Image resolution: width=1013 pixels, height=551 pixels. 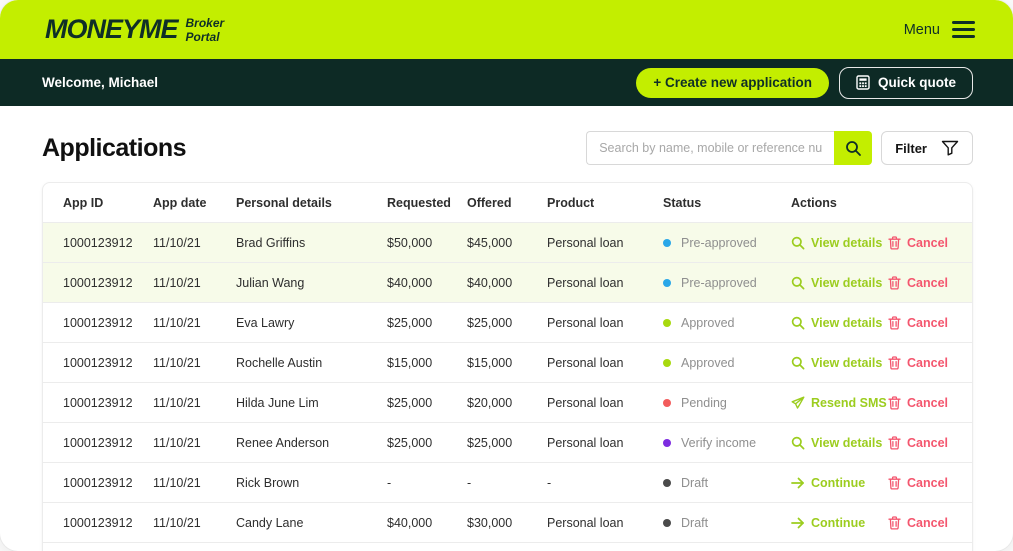 What do you see at coordinates (682, 202) in the screenshot?
I see `header-status: Status` at bounding box center [682, 202].